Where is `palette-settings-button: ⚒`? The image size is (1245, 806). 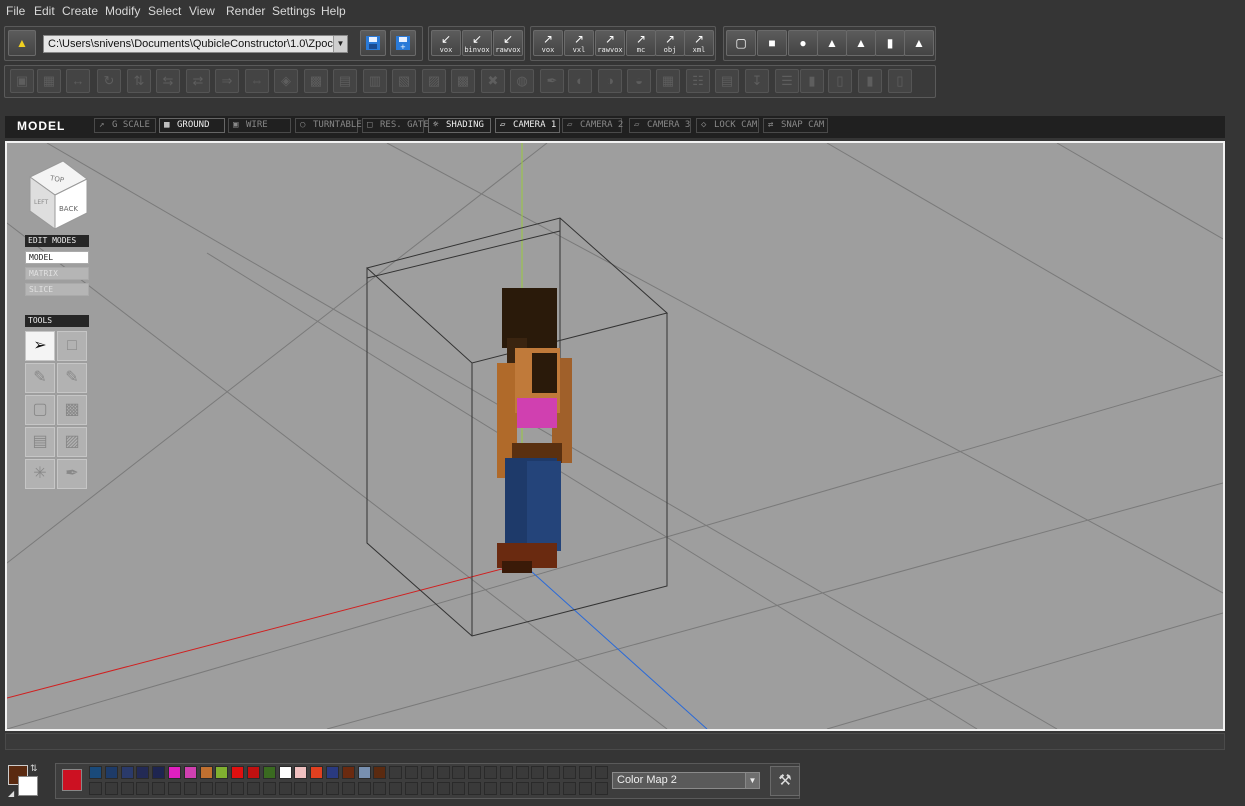
palette-settings-button: ⚒ is located at coordinates (785, 781).